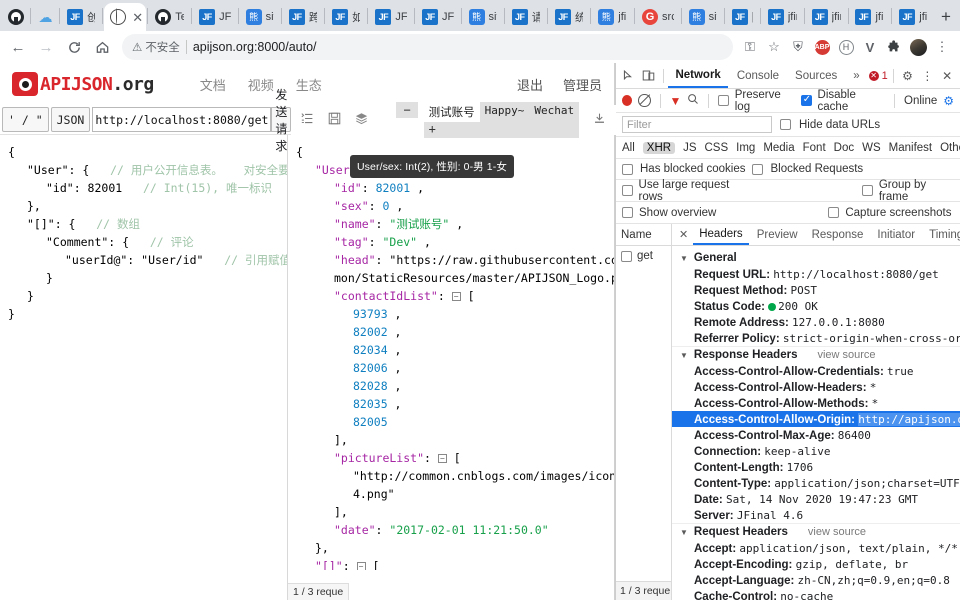 The width and height of the screenshot is (960, 600). What do you see at coordinates (918, 47) in the screenshot?
I see `avatar` at bounding box center [918, 47].